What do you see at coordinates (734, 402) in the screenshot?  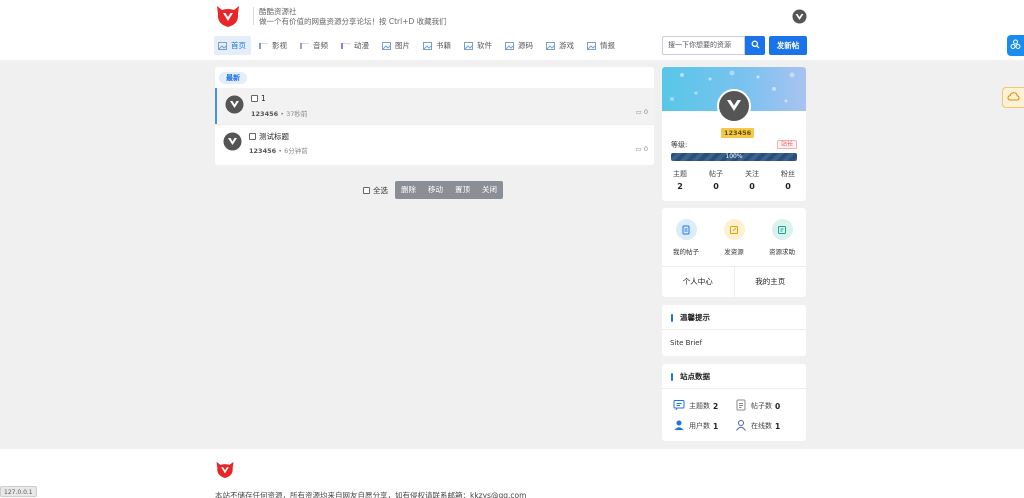 I see `site-stats-card: 站点数据 主题数 2 帖子数 0 用户数 1 在线数 1` at bounding box center [734, 402].